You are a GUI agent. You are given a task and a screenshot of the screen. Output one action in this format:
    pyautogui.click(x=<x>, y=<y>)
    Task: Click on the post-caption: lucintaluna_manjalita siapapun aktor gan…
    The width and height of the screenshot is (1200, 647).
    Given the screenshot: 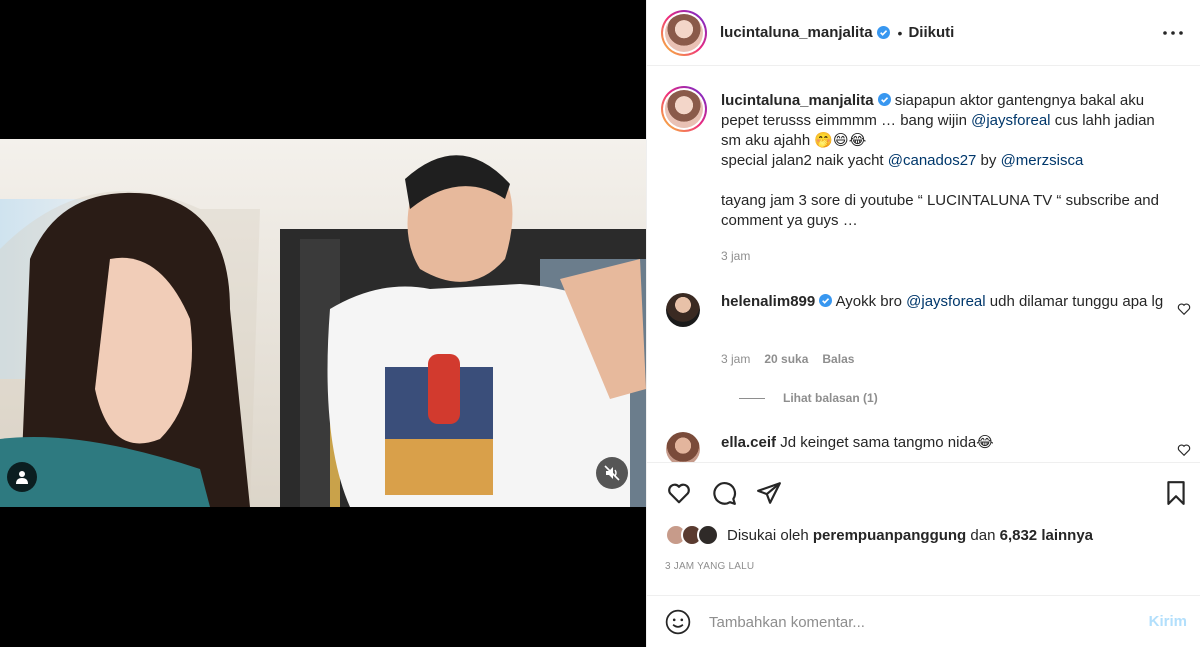 What is the action you would take?
    pyautogui.click(x=926, y=176)
    